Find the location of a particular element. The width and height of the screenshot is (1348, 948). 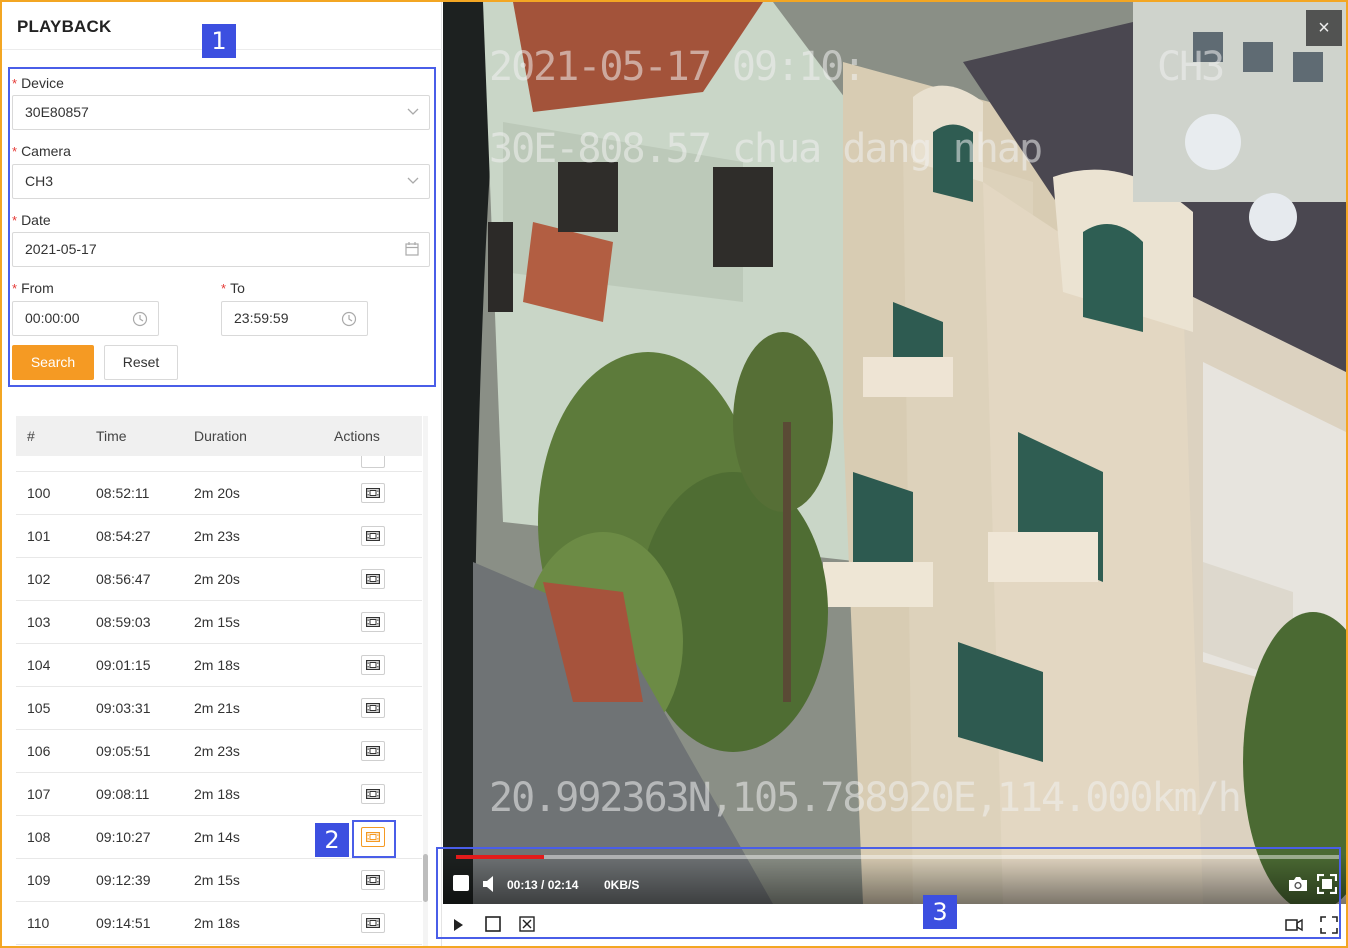

table-header: # Time Duration Actions is located at coordinates (219, 436).